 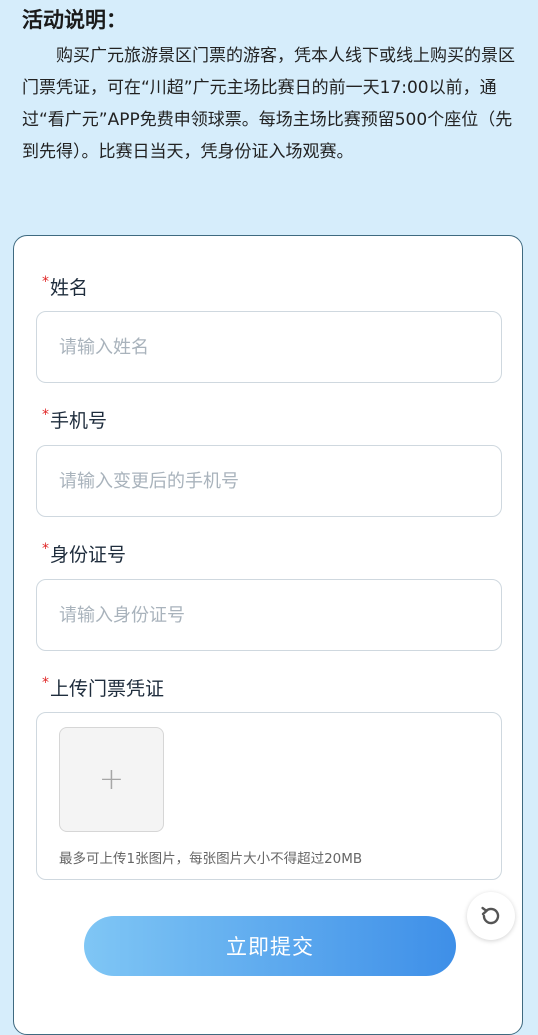 What do you see at coordinates (79, 421) in the screenshot?
I see `phone-label-text: 手机号` at bounding box center [79, 421].